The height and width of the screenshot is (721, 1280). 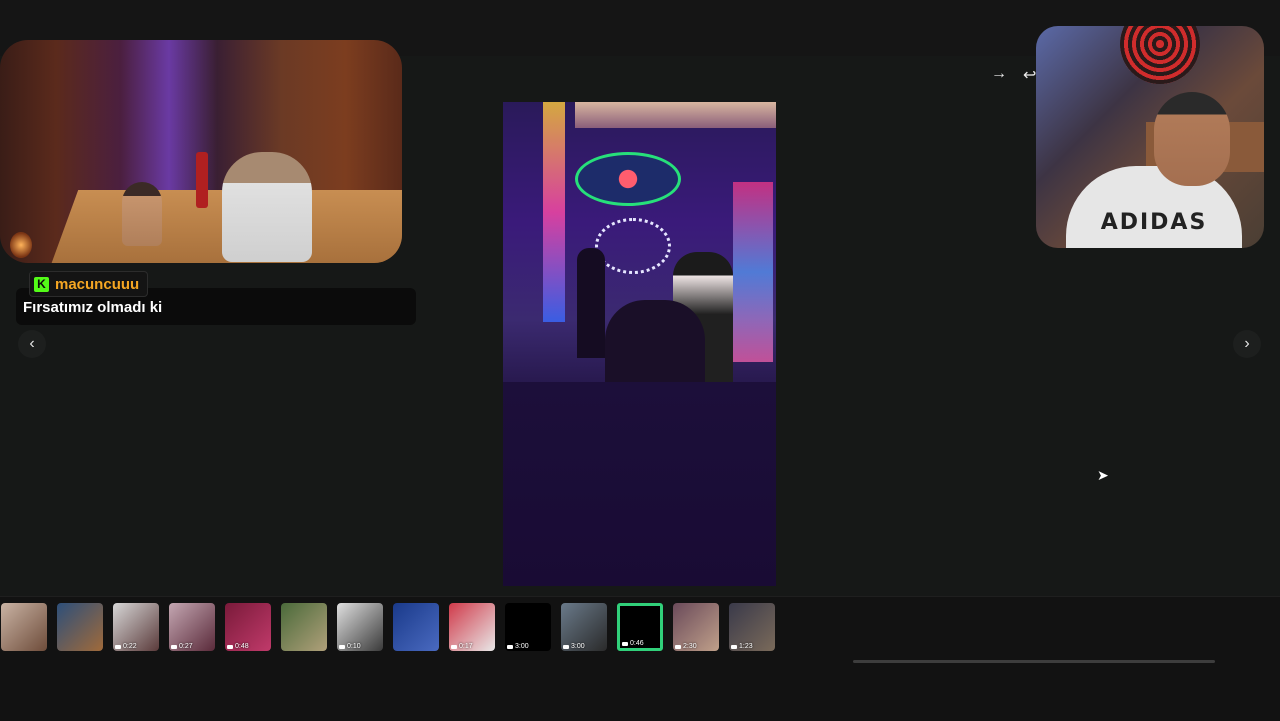 I want to click on streamer-face, so click(x=1192, y=139).